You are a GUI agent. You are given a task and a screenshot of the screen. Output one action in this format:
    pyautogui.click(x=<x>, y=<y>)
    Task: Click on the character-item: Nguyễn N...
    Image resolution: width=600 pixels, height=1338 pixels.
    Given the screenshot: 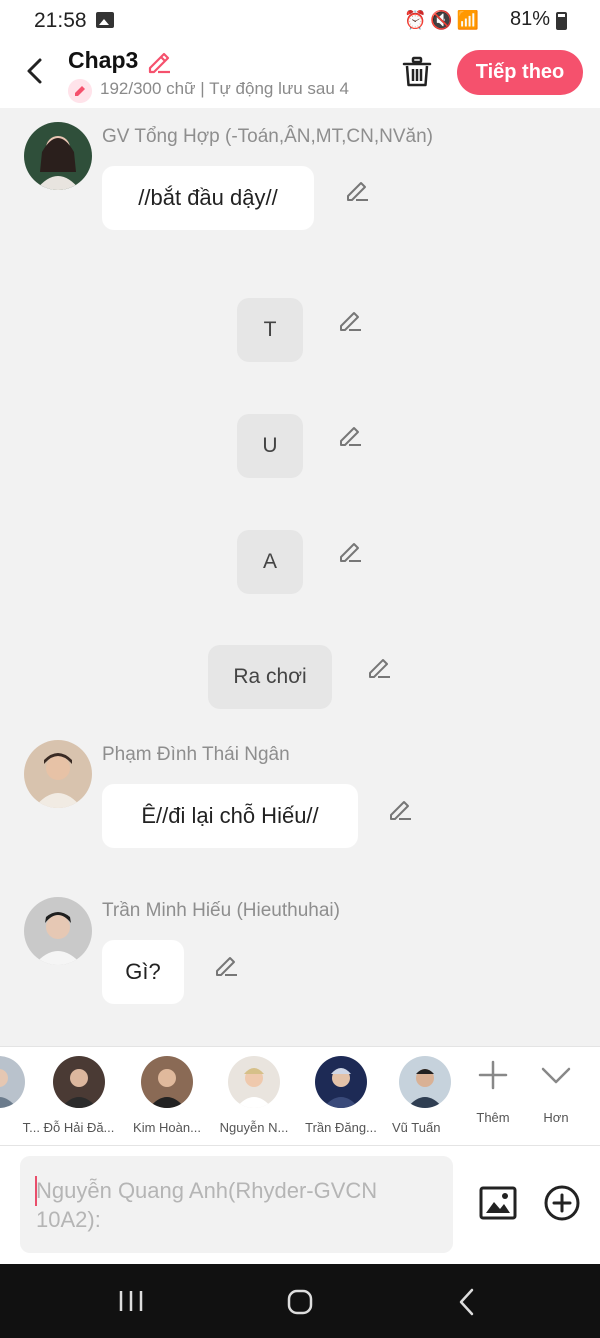 What is the action you would take?
    pyautogui.click(x=254, y=1095)
    